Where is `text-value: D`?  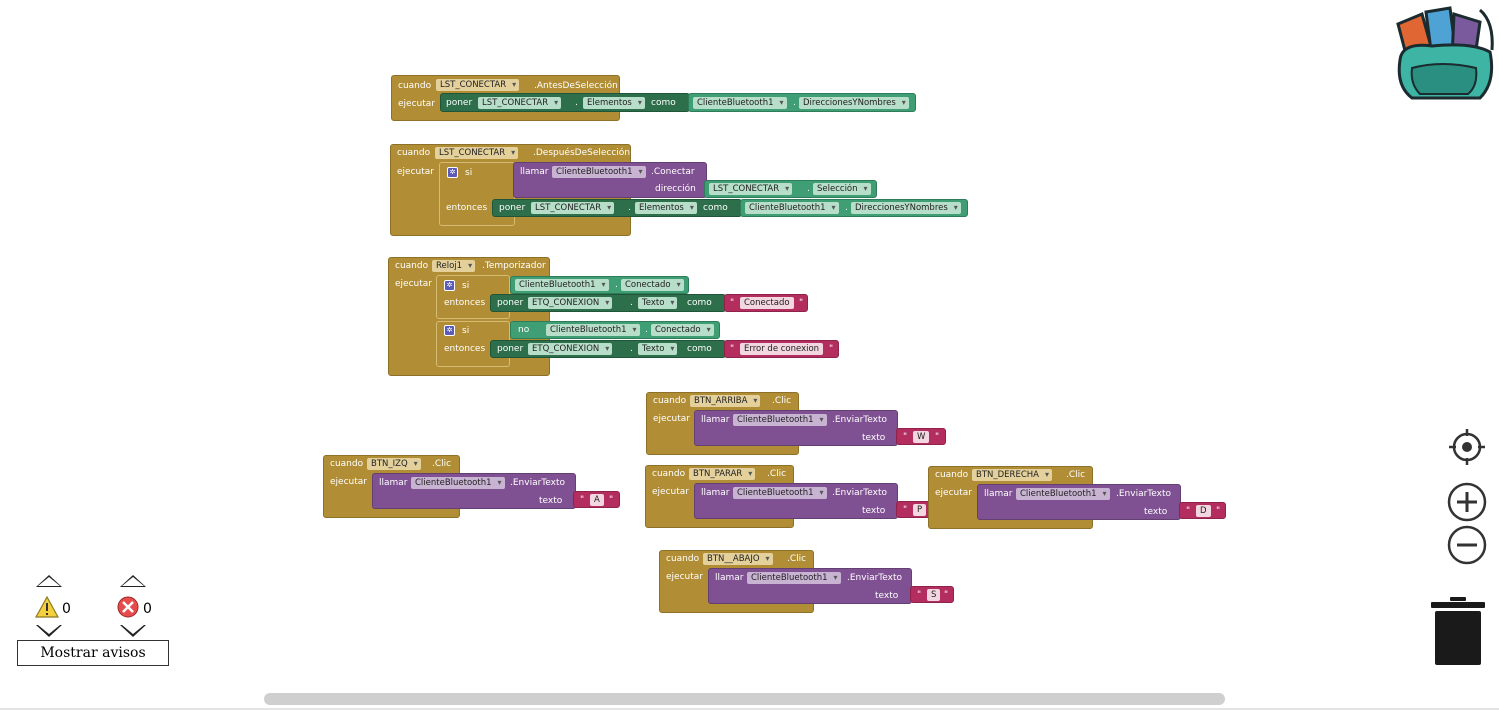
text-value: D is located at coordinates (1203, 511).